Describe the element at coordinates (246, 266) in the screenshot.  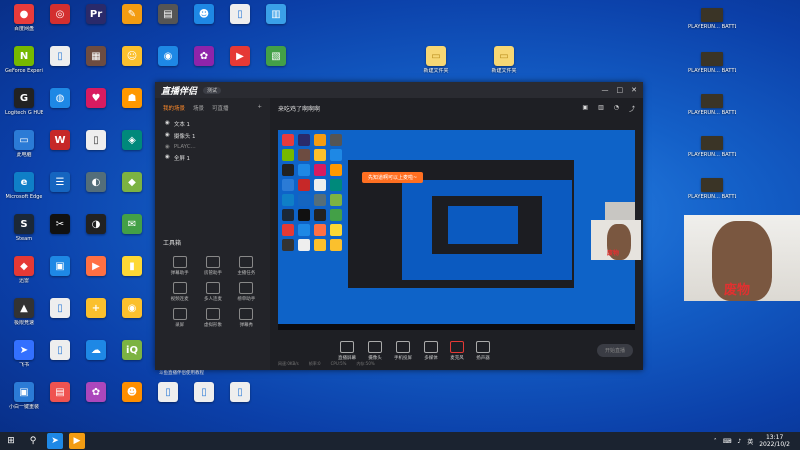
I see `tool-item: 主播任务` at that location.